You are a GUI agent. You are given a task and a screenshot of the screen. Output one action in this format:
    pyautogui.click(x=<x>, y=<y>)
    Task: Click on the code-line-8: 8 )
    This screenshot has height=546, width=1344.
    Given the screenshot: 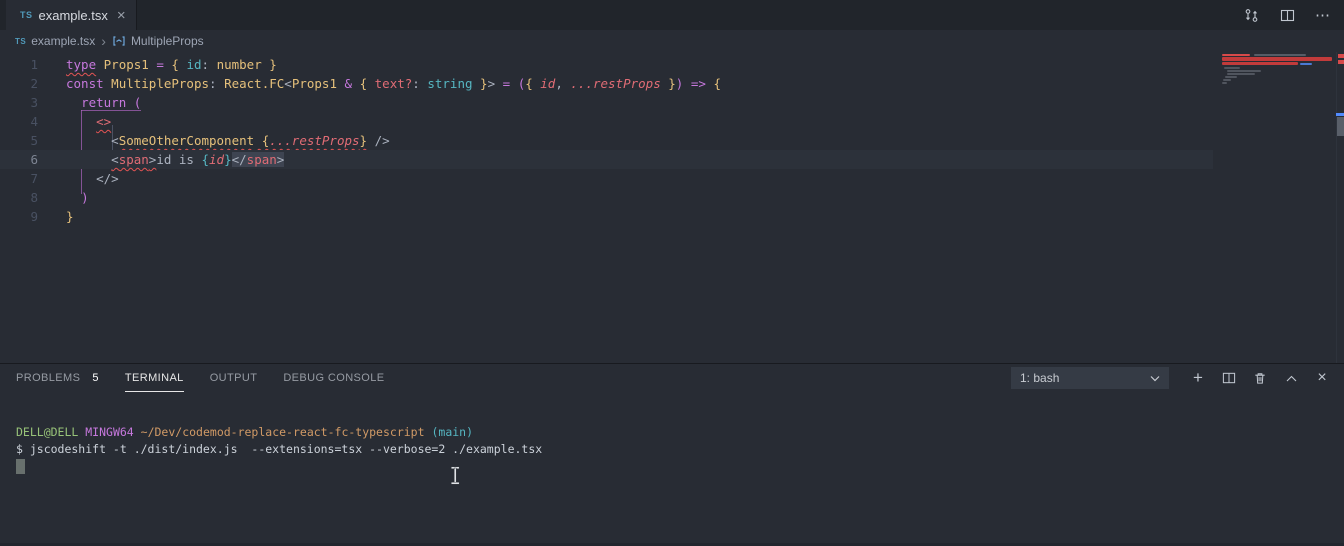 What is the action you would take?
    pyautogui.click(x=672, y=197)
    